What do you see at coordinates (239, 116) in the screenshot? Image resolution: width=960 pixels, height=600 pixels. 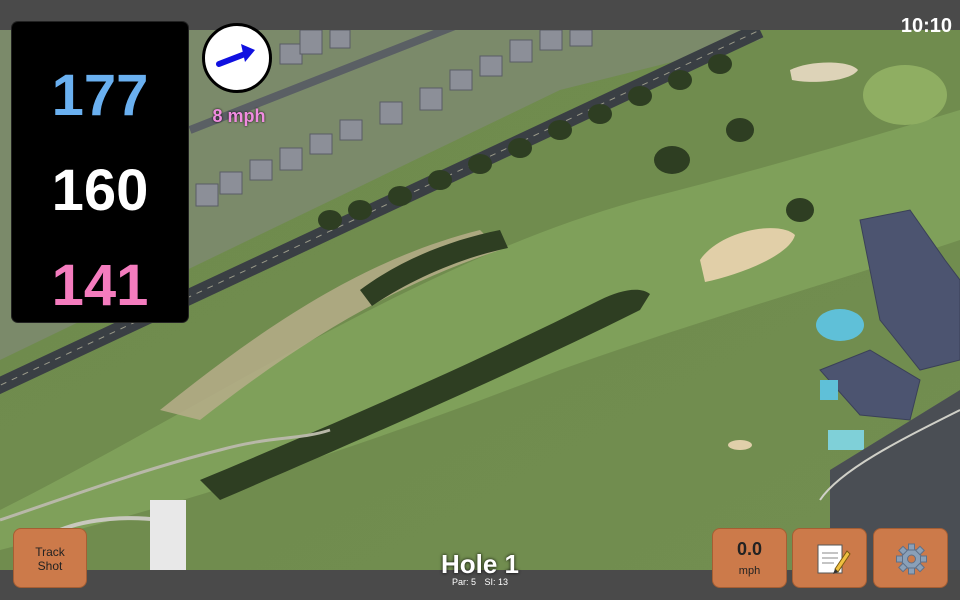 I see `wind-speed-label: 8 mph` at bounding box center [239, 116].